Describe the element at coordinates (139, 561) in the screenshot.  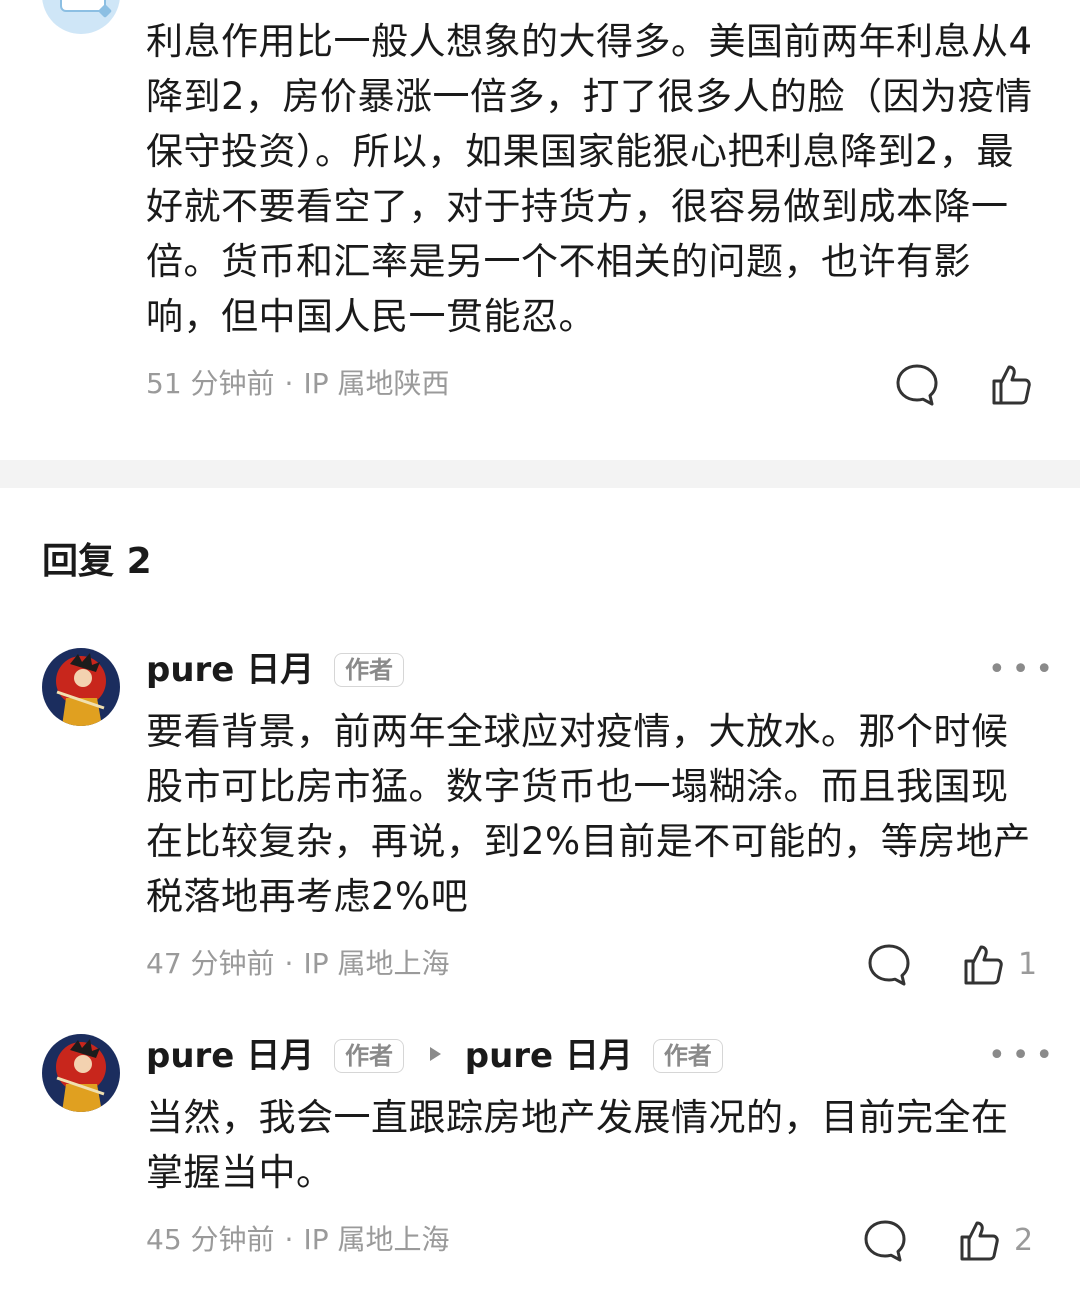
I see `replies-count: 2` at that location.